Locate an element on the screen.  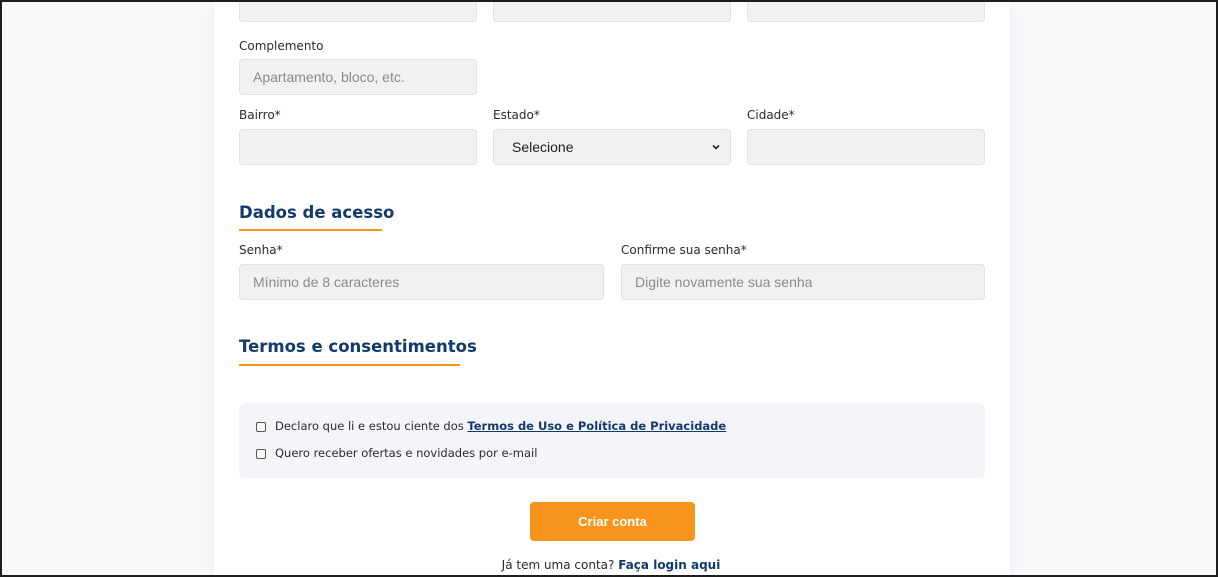
estado-selected-value: Selecione is located at coordinates (543, 147).